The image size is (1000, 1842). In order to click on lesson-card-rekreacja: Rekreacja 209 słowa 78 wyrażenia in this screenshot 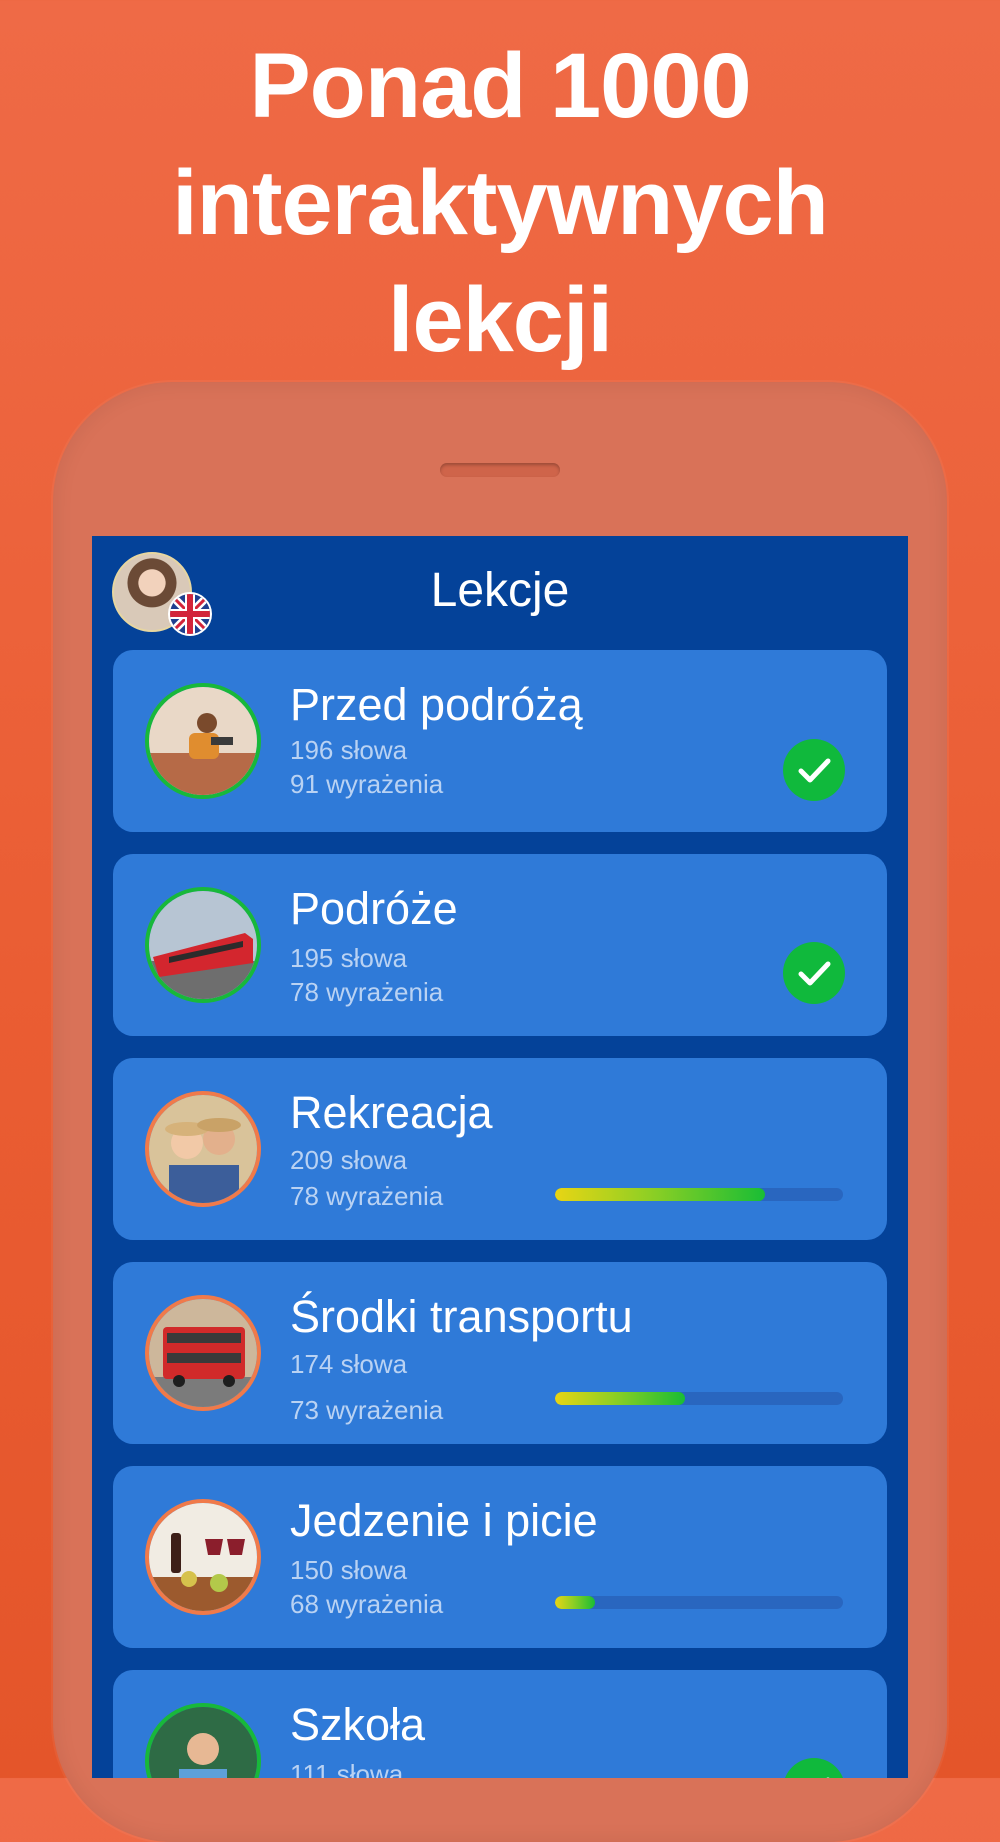, I will do `click(500, 1149)`.